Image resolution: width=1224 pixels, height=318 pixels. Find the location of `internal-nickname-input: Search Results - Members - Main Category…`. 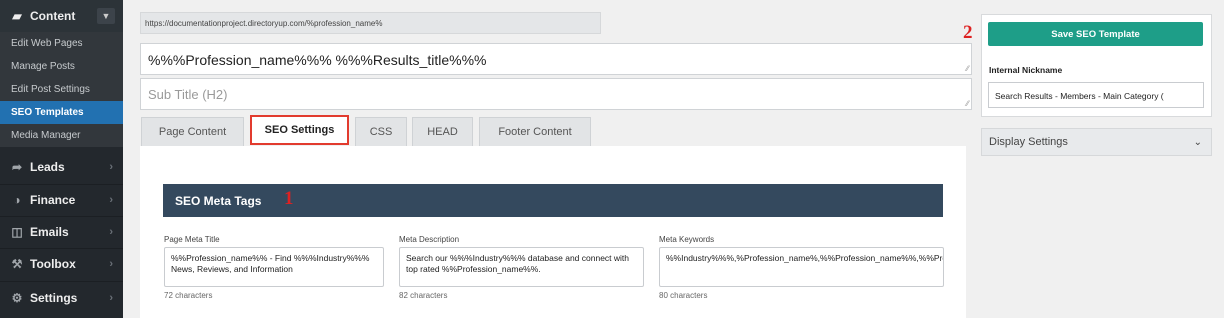

internal-nickname-input: Search Results - Members - Main Category… is located at coordinates (1096, 95).